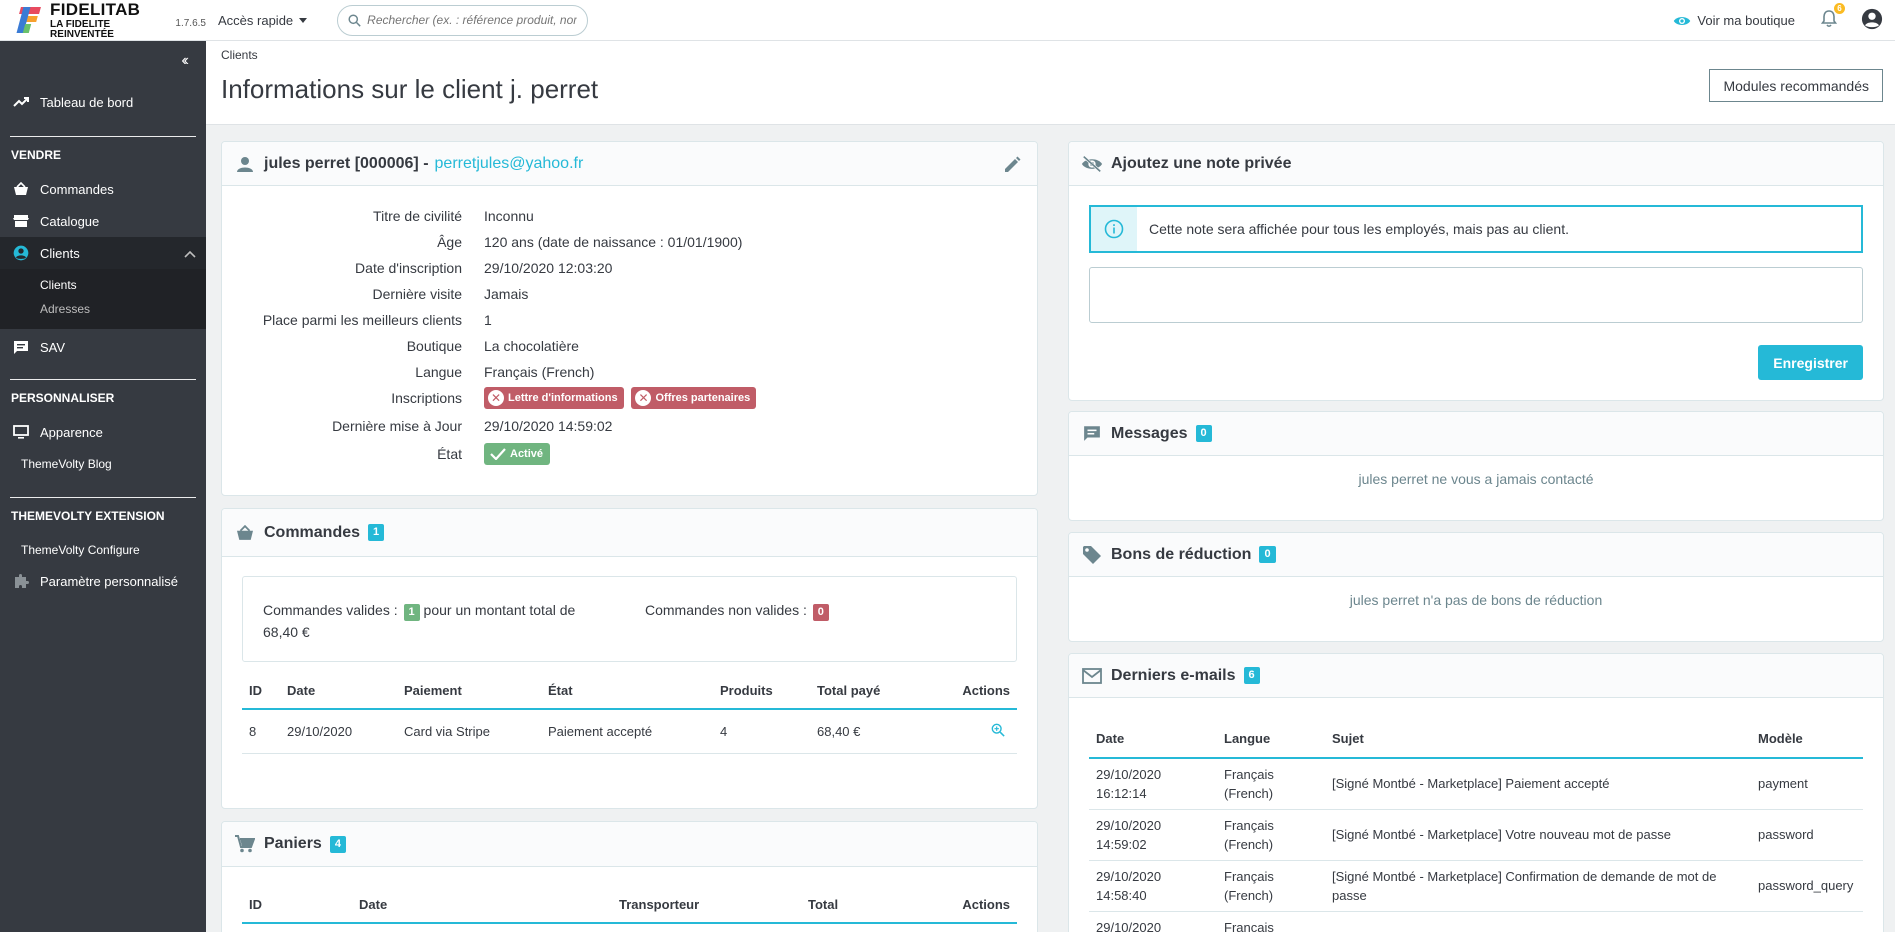 This screenshot has width=1895, height=932. I want to click on sidebar-item-themevolty-configure: ThemeVolty Configure, so click(103, 549).